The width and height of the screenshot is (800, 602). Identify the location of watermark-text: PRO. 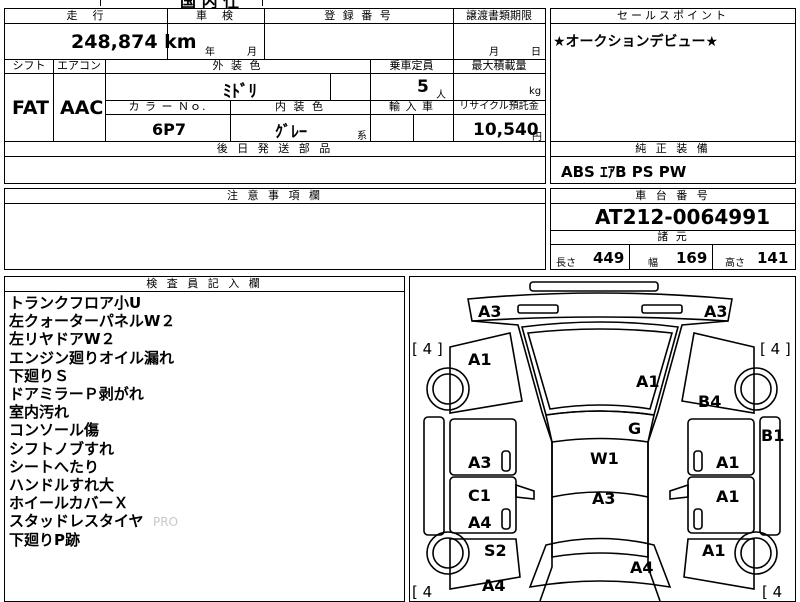
(166, 522).